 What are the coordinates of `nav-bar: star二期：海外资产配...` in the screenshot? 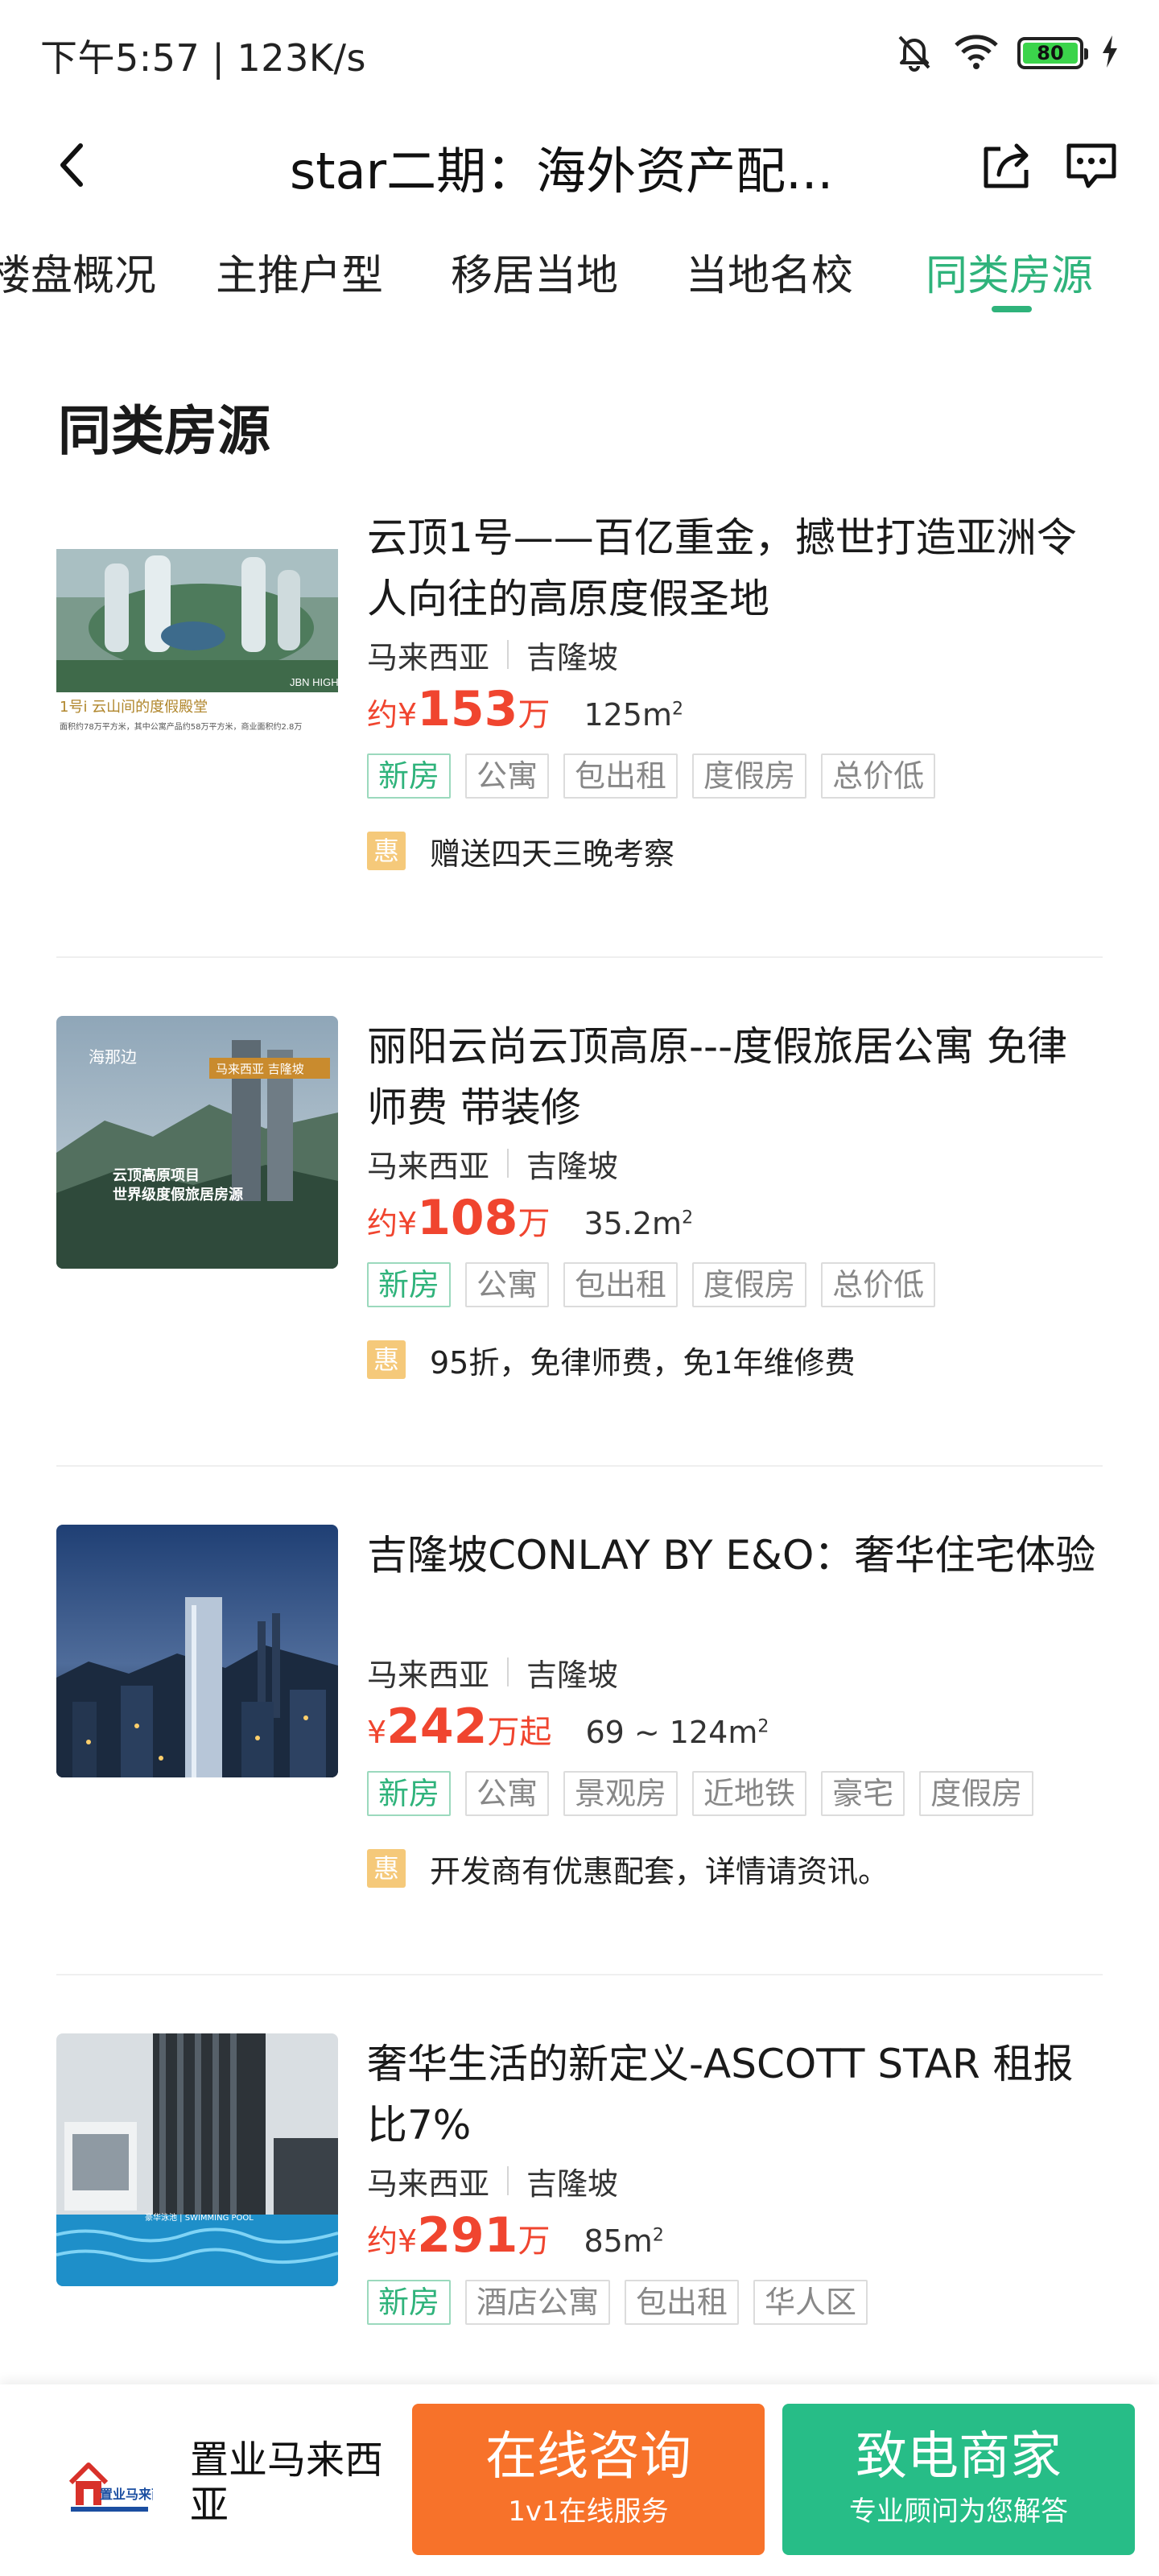 It's located at (579, 165).